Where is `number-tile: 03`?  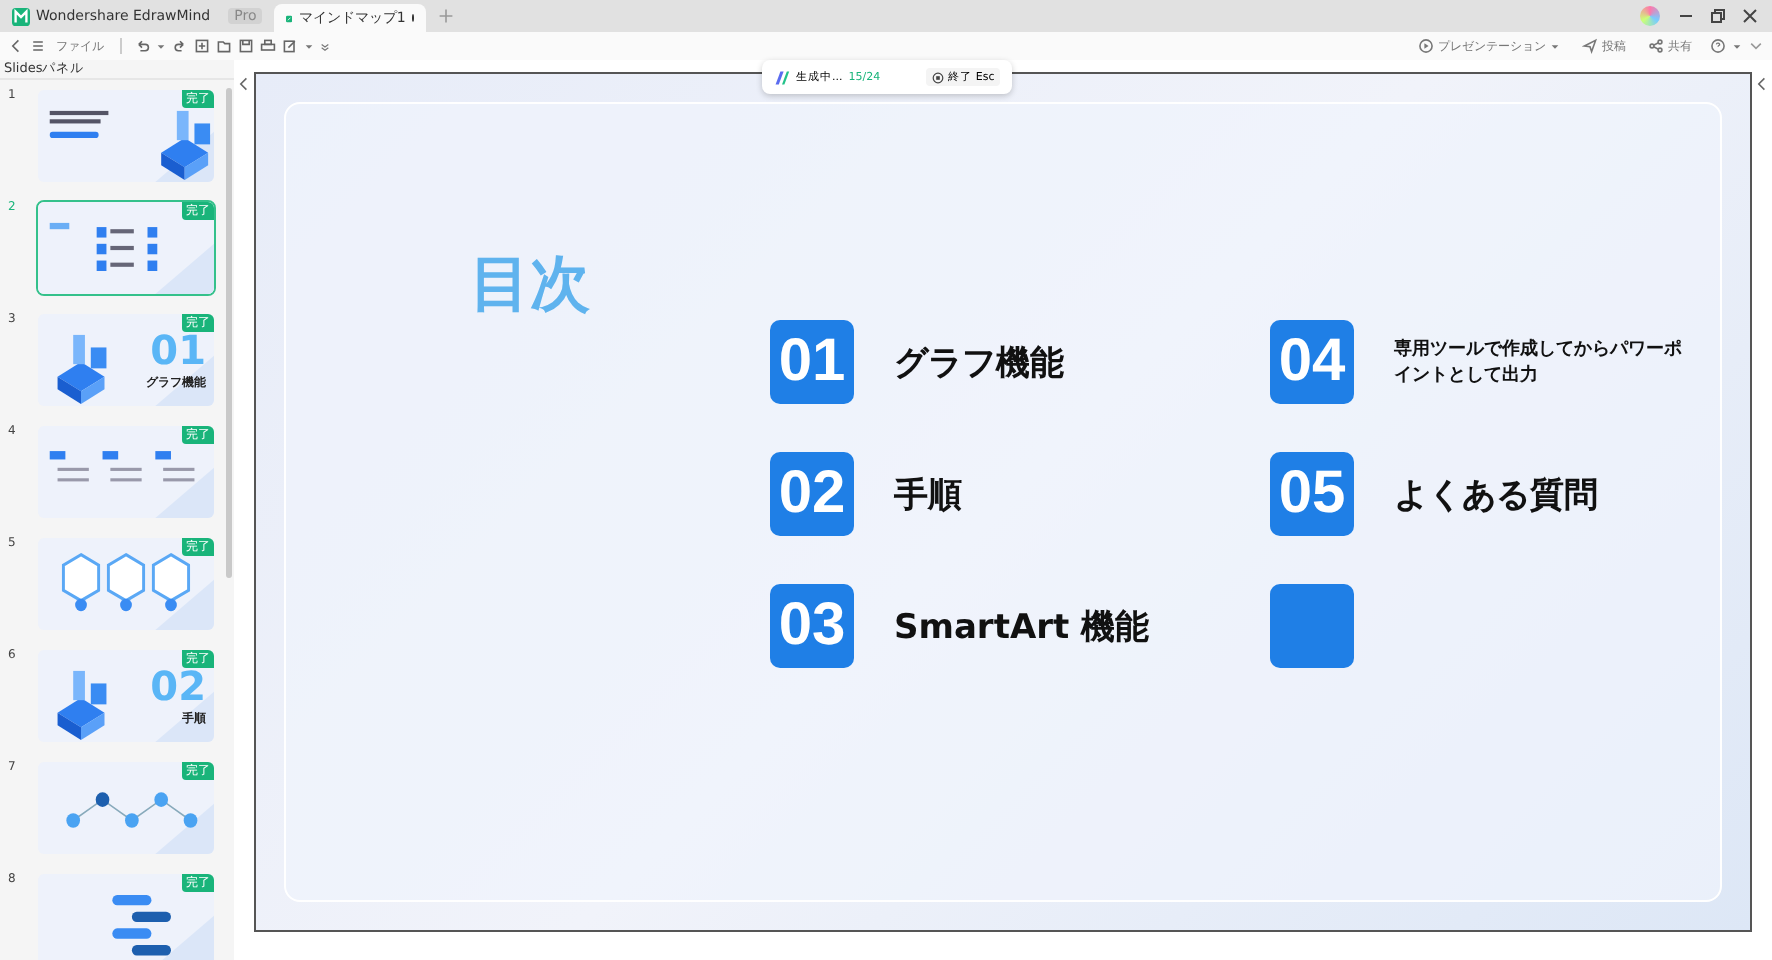
number-tile: 03 is located at coordinates (812, 626).